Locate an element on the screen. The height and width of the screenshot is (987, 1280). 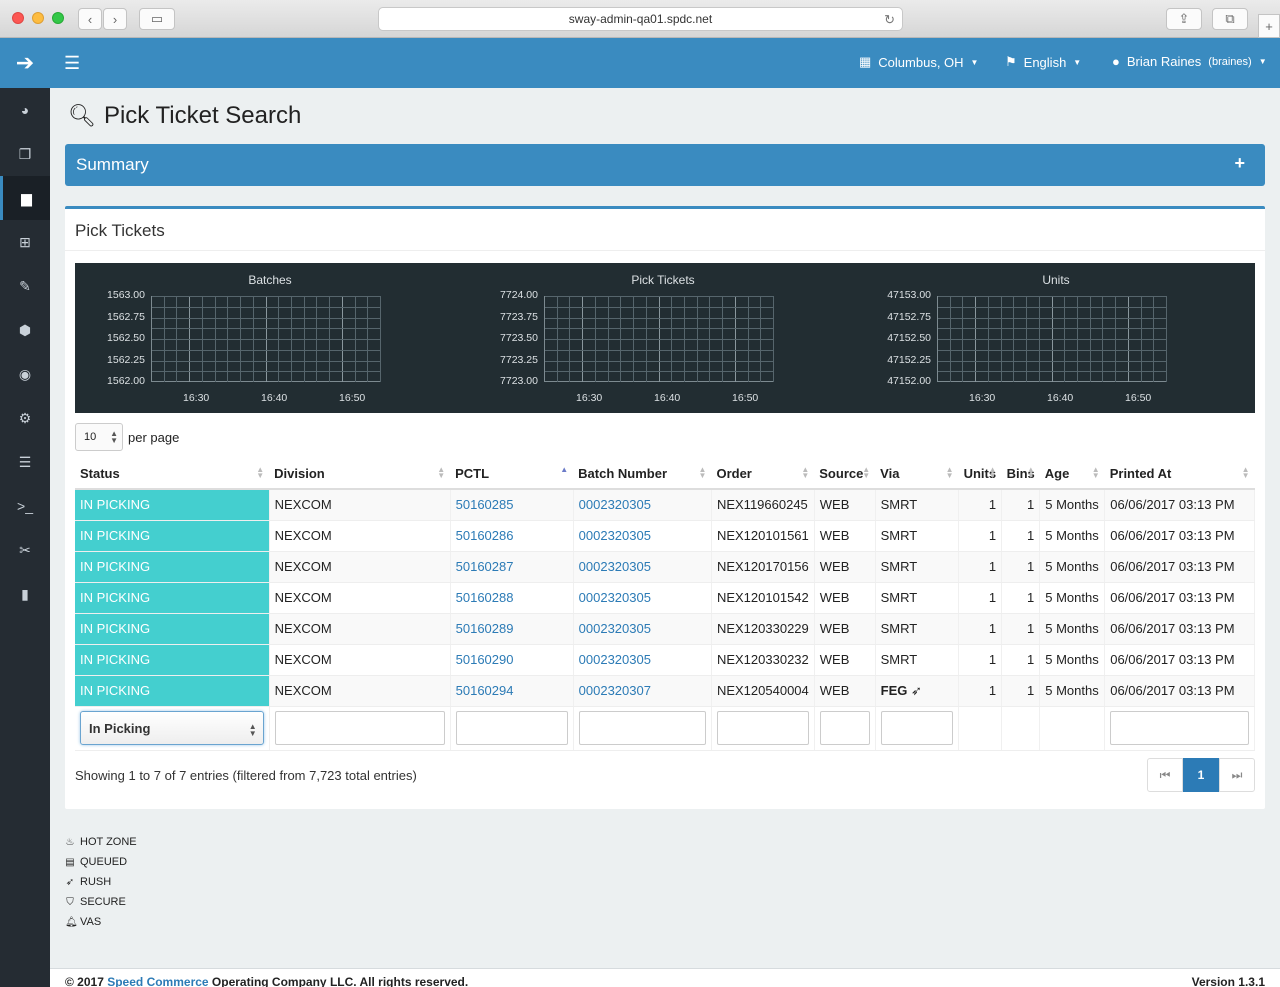
wrench-icon: ✎ is located at coordinates (25, 286).